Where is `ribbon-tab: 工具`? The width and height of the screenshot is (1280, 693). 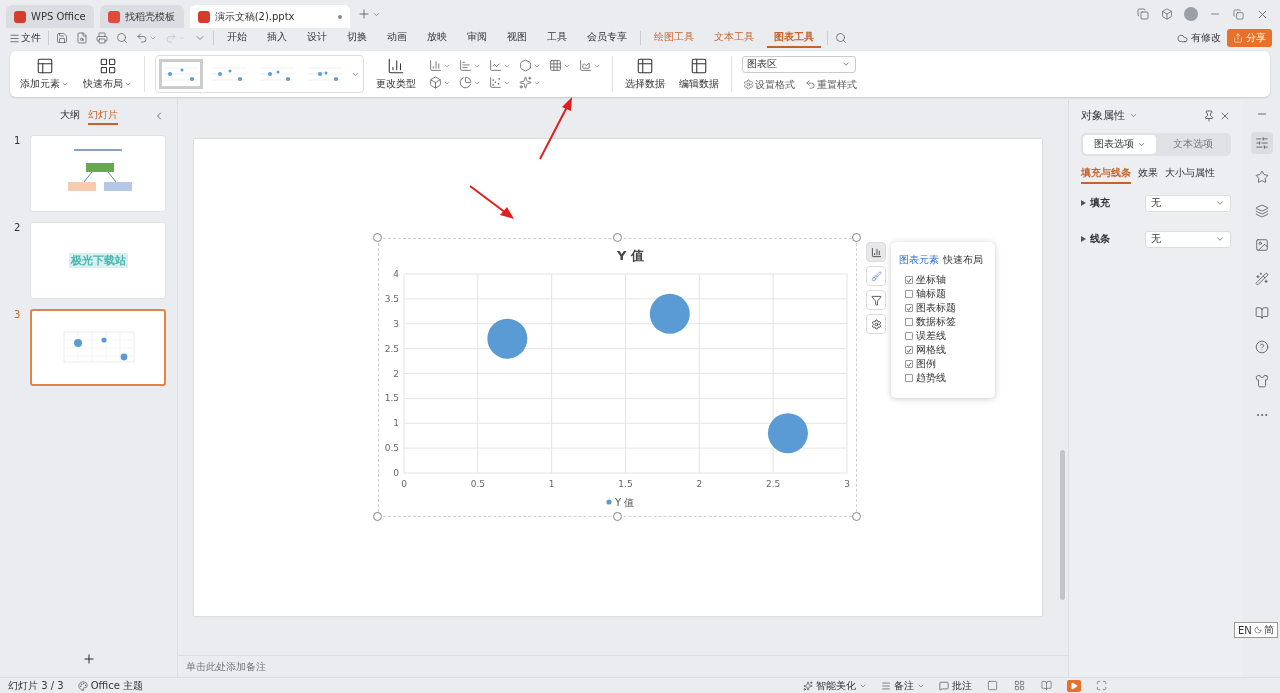
ribbon-tab: 工具 is located at coordinates (557, 38).